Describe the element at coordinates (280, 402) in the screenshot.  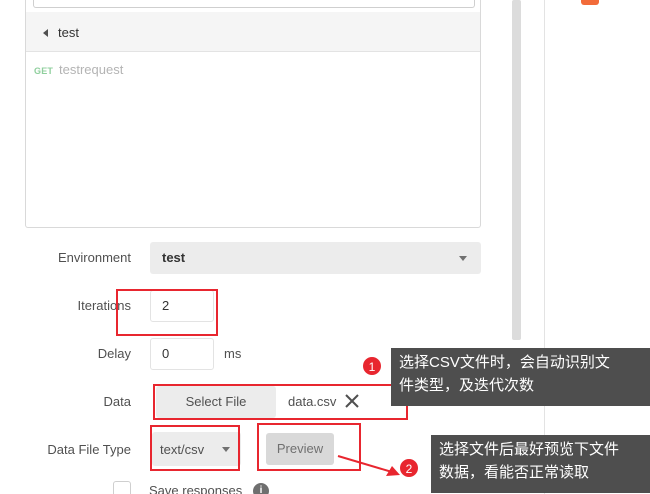
I see `annotation-box-data` at that location.